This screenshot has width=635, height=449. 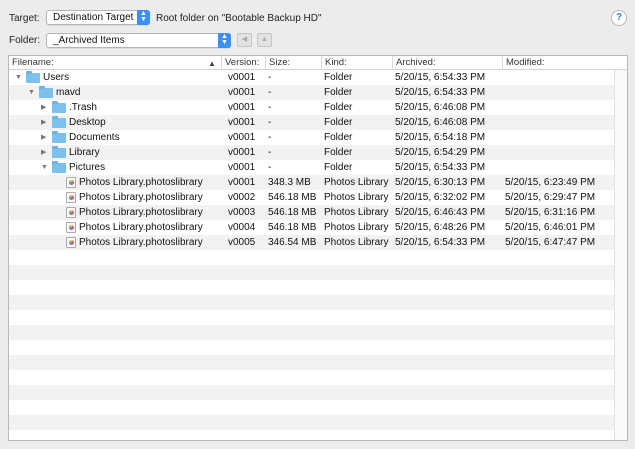 I want to click on column-header-filename: Filename: ▲, so click(x=115, y=62).